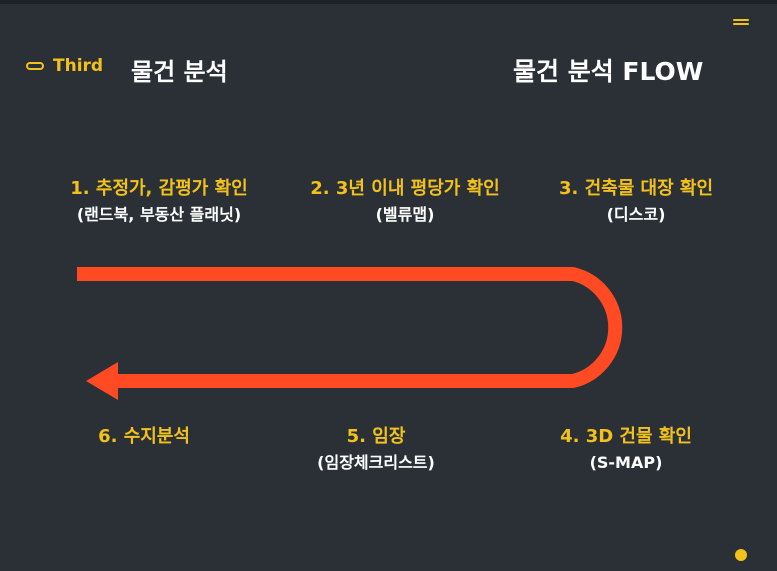 Image resolution: width=777 pixels, height=571 pixels. What do you see at coordinates (376, 462) in the screenshot?
I see `step-5-sub: (임장체크리스트)` at bounding box center [376, 462].